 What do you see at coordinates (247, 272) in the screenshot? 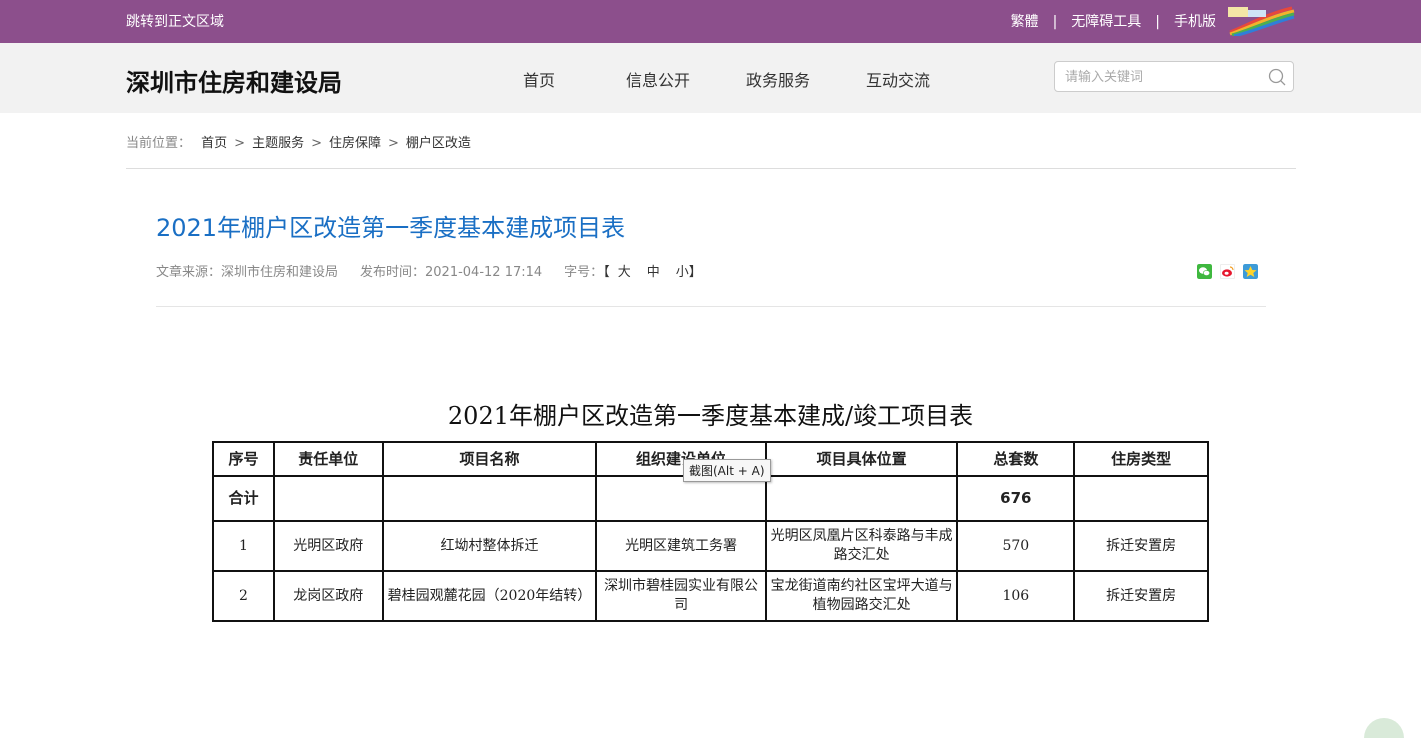
I see `article-source: 文章来源：深圳市住房和建设局` at bounding box center [247, 272].